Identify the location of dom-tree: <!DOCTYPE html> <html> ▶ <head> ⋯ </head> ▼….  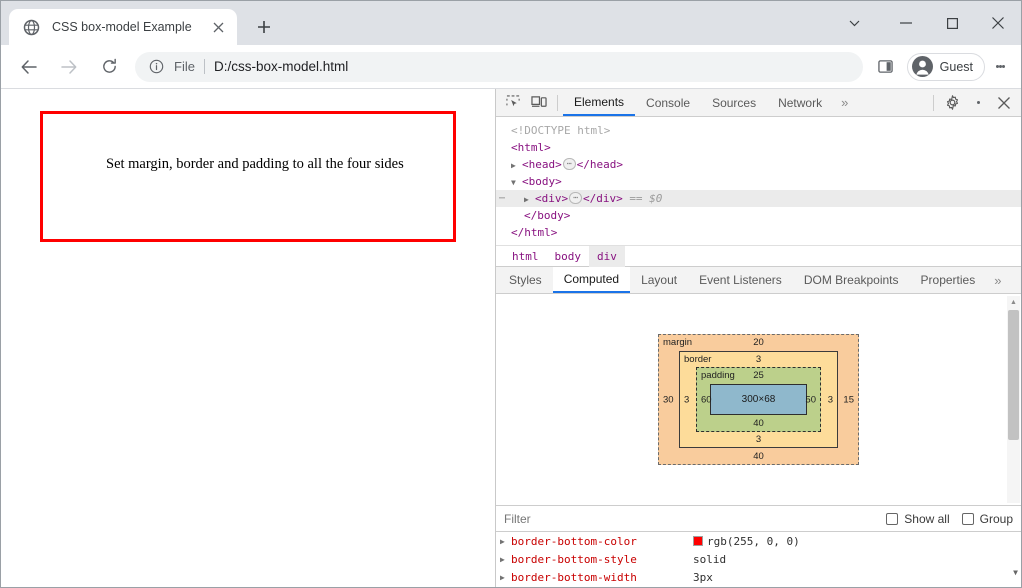
(758, 181).